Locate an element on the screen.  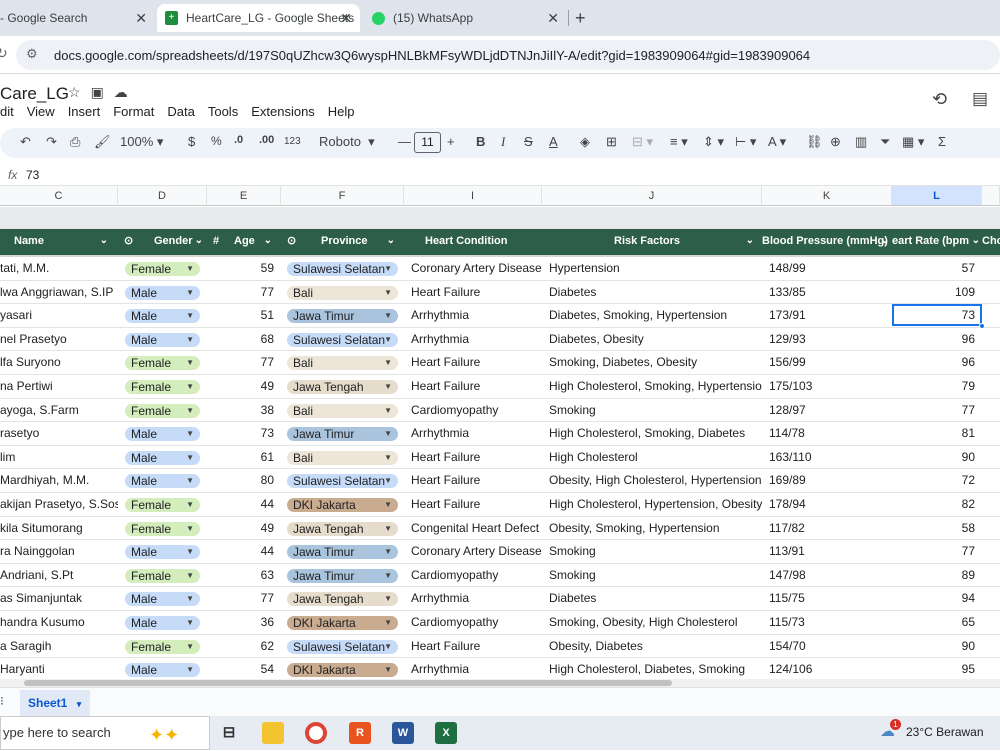
task-view-icon: ⊟ is located at coordinates (229, 733).